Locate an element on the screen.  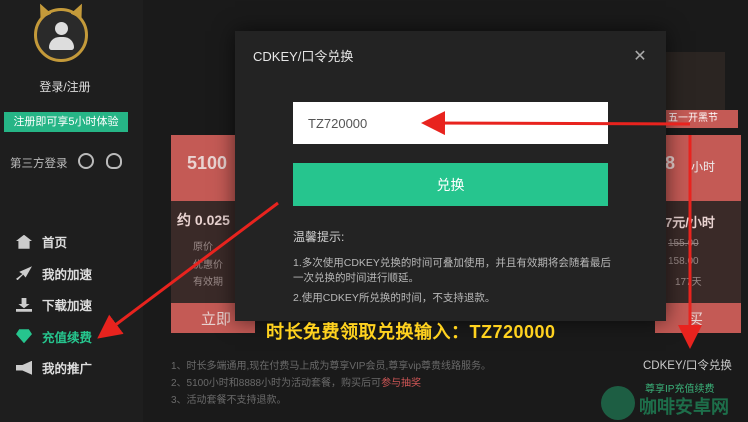
card-valid-label: 有效期 is located at coordinates (208, 282).